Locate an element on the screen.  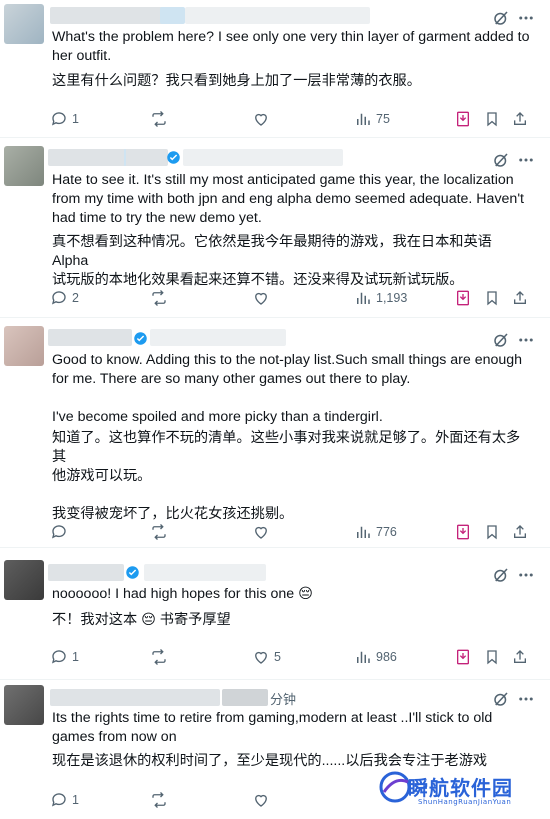
watermark-logo: 瞬航软件园 ShunHangRuanJianYuan is located at coordinates (458, 791).